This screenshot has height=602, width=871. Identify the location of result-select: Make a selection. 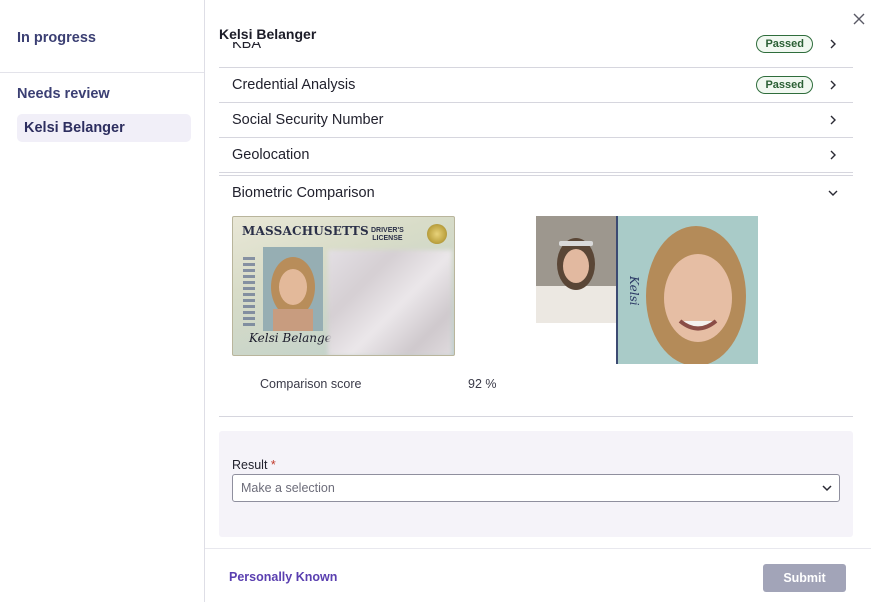
(536, 488).